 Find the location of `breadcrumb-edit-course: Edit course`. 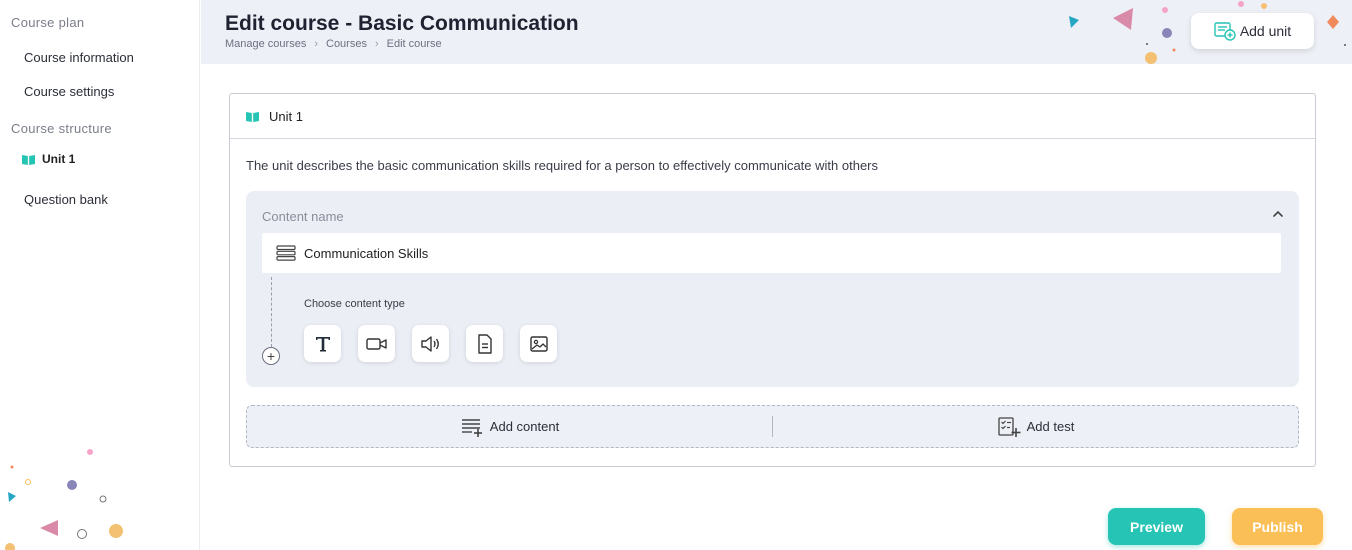

breadcrumb-edit-course: Edit course is located at coordinates (414, 44).